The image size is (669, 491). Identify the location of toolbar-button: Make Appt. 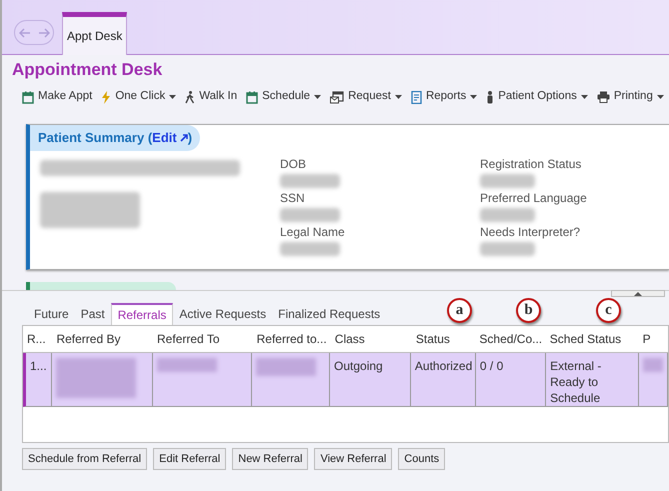
(57, 97).